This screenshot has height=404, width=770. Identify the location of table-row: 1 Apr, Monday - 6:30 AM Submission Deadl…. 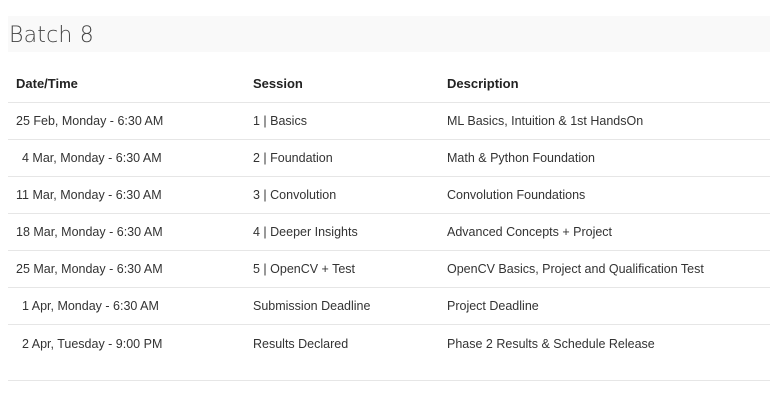
(389, 306).